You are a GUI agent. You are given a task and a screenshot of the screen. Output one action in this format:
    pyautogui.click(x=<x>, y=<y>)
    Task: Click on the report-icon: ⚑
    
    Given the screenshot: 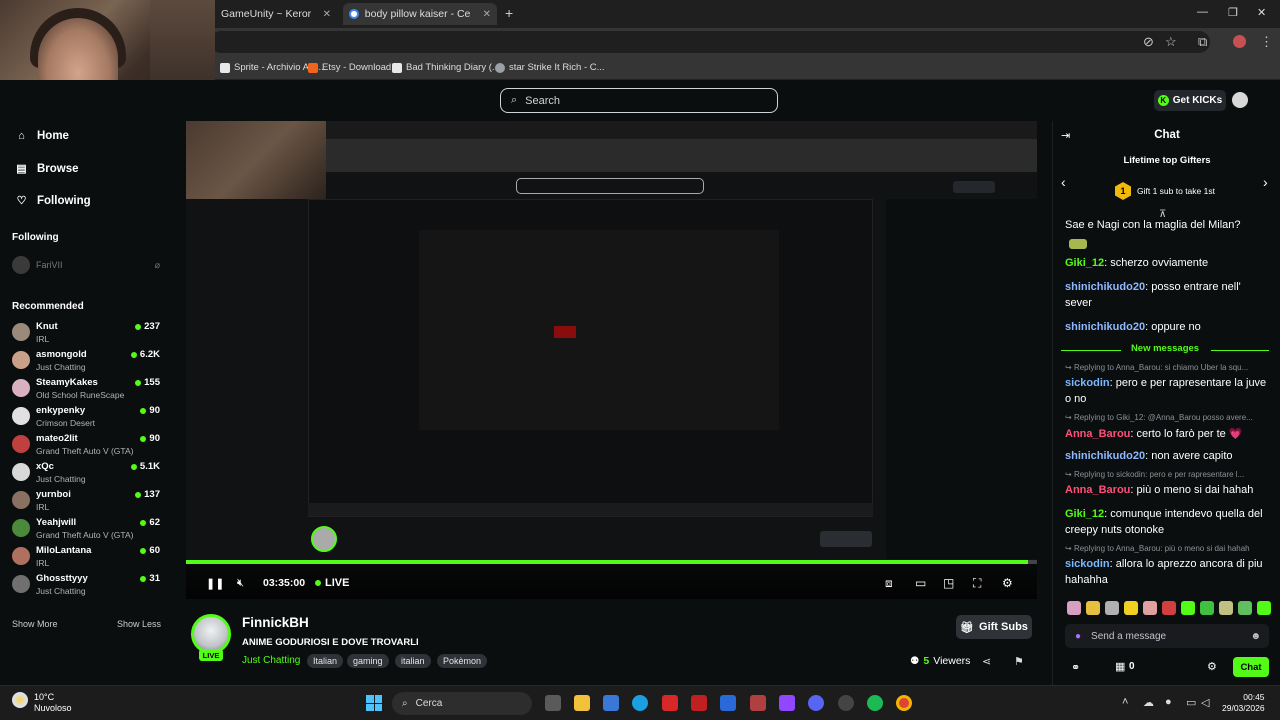 What is the action you would take?
    pyautogui.click(x=1019, y=661)
    